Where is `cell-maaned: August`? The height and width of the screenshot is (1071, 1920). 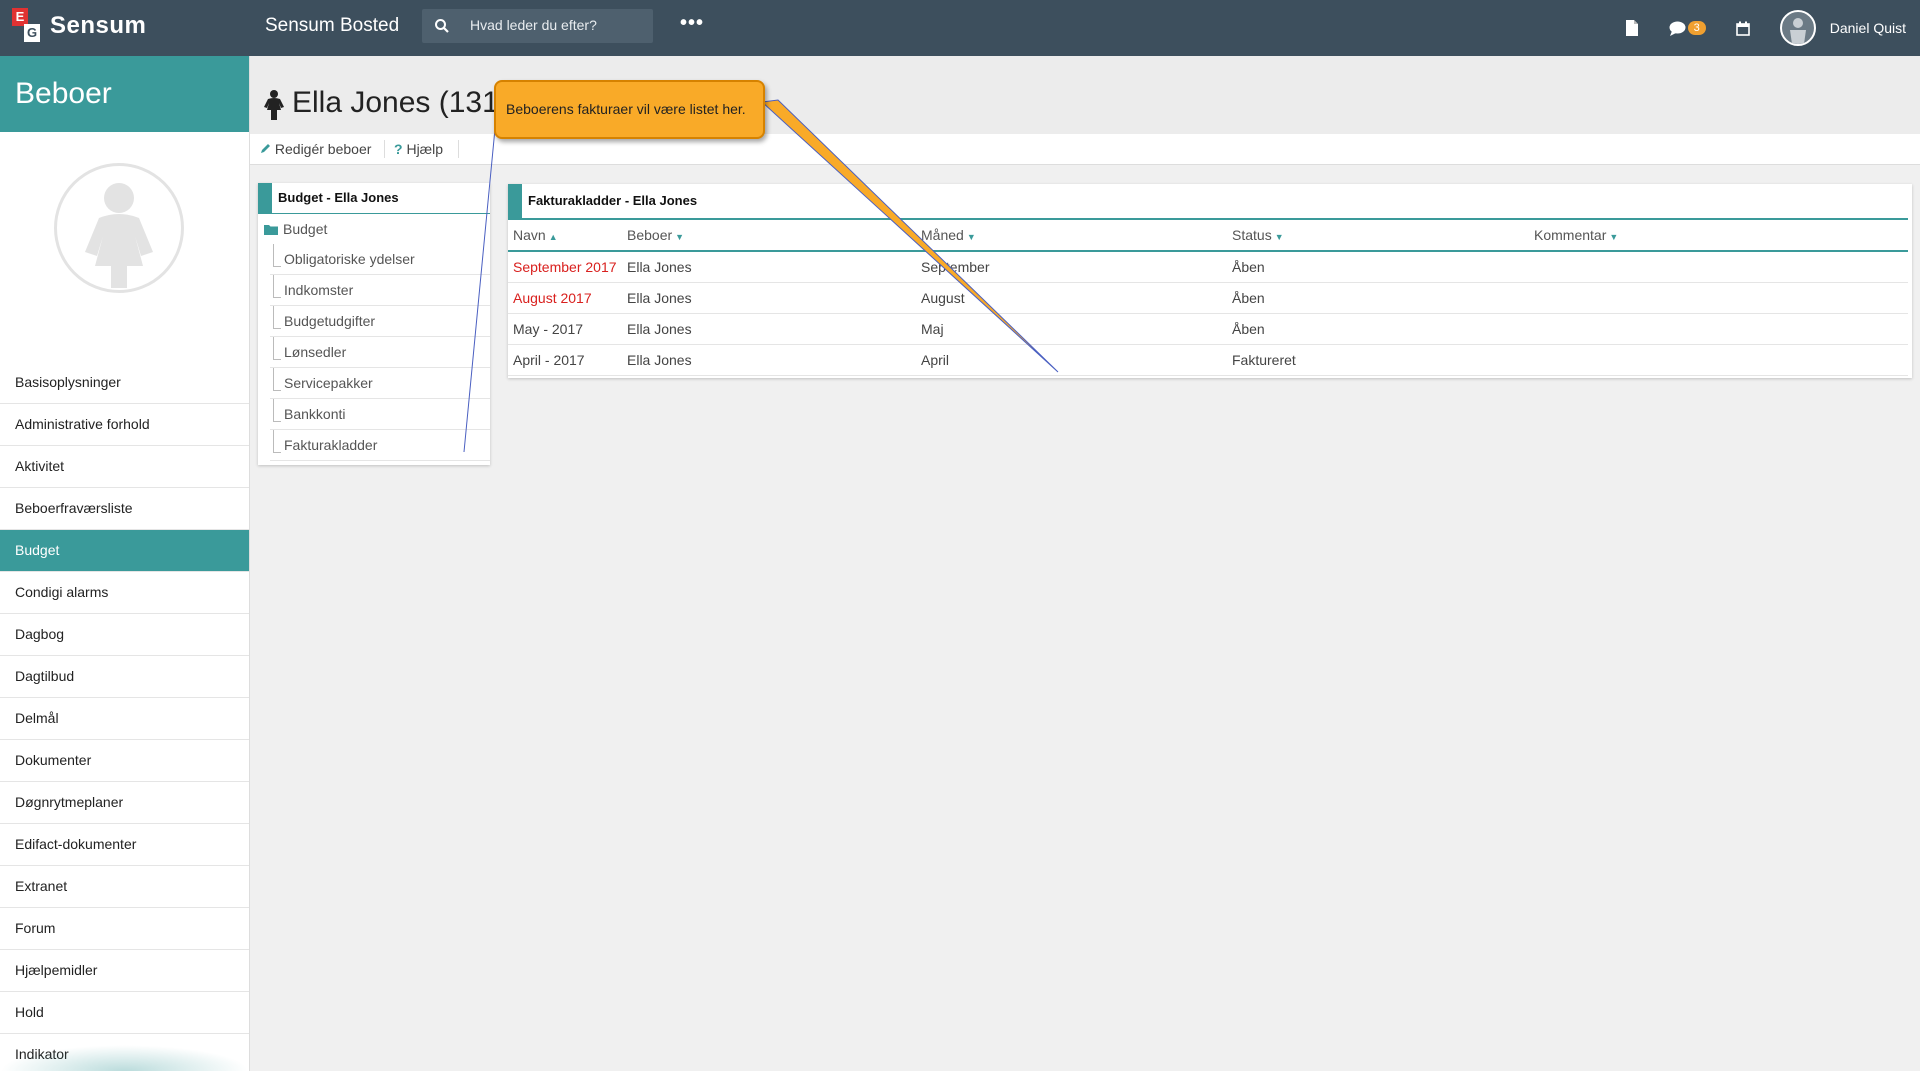
cell-maaned: August is located at coordinates (1071, 298).